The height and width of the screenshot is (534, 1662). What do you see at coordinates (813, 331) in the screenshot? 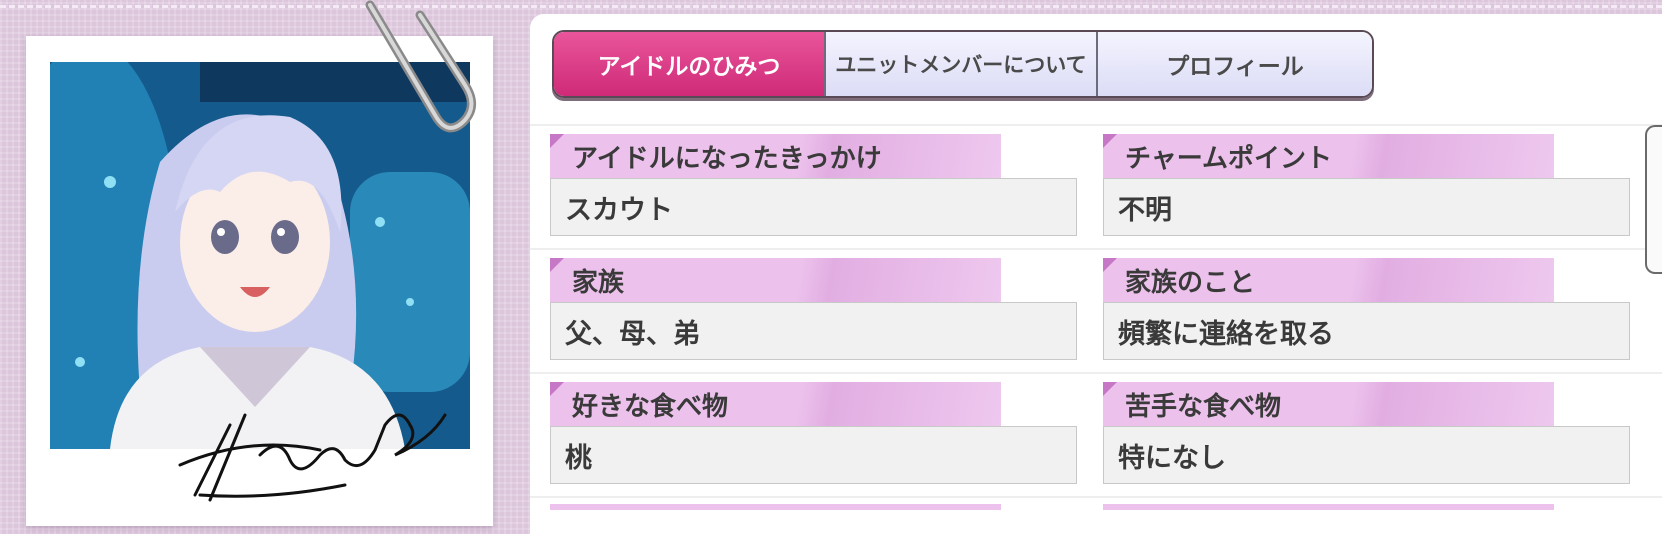
I see `field-value: 父、母、弟` at bounding box center [813, 331].